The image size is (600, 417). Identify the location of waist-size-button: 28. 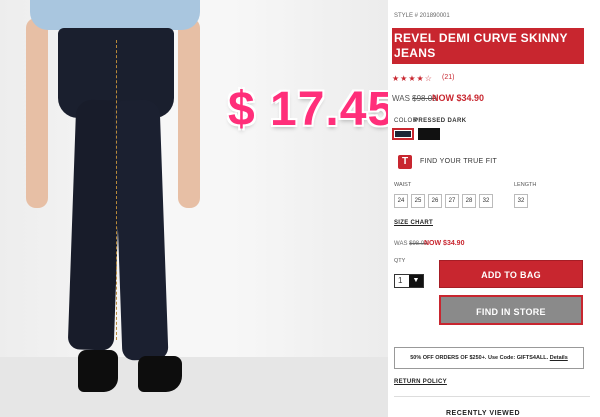
(469, 201).